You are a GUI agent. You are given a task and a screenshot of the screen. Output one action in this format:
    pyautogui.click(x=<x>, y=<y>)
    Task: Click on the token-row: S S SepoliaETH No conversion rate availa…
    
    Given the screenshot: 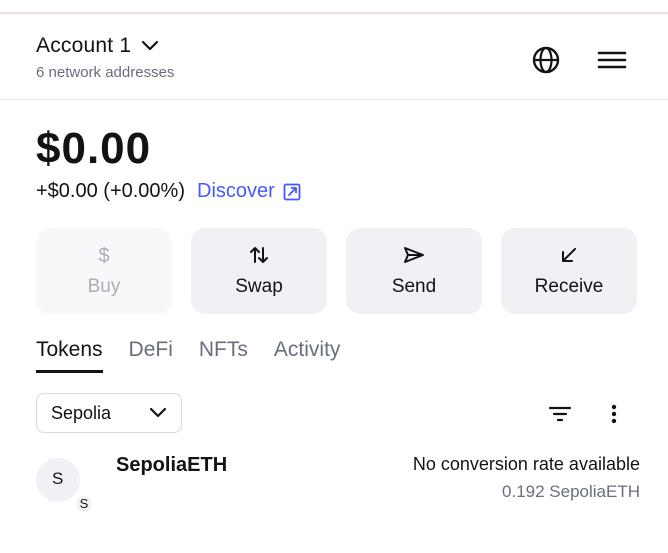 What is the action you would take?
    pyautogui.click(x=338, y=481)
    